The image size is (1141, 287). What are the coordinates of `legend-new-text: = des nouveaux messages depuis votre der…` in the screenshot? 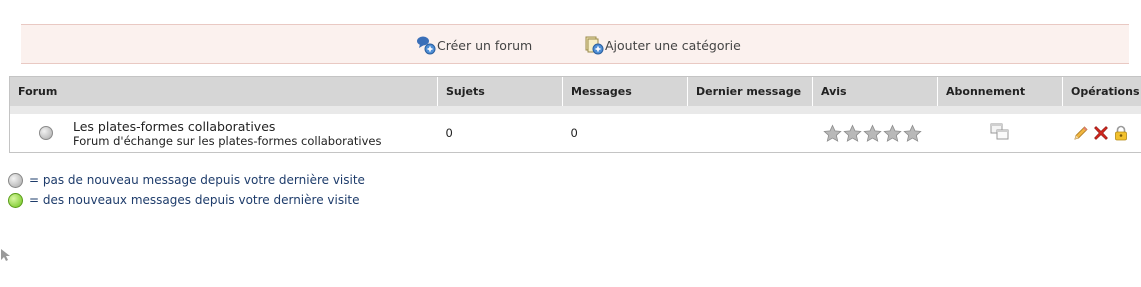 It's located at (194, 200).